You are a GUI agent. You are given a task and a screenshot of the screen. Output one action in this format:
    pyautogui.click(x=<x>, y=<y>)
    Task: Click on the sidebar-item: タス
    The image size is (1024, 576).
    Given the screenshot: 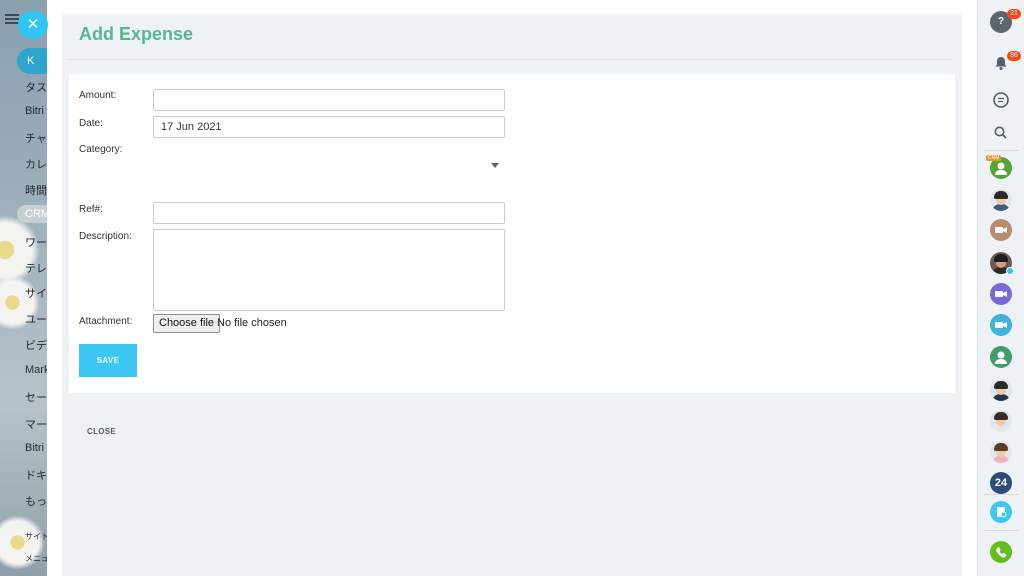 What is the action you would take?
    pyautogui.click(x=36, y=87)
    